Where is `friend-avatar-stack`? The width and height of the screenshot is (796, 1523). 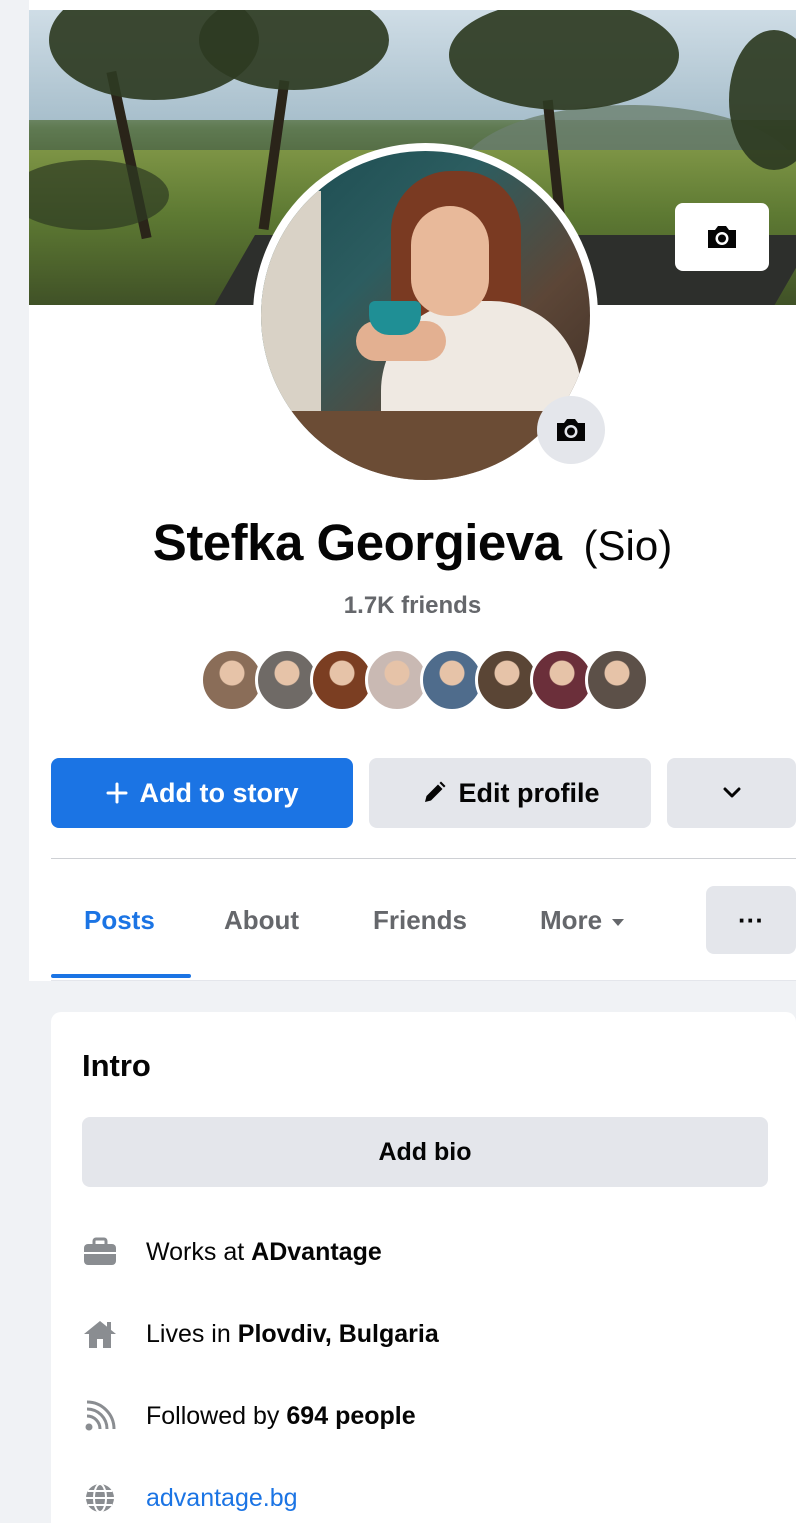
friend-avatar-stack is located at coordinates (424, 680).